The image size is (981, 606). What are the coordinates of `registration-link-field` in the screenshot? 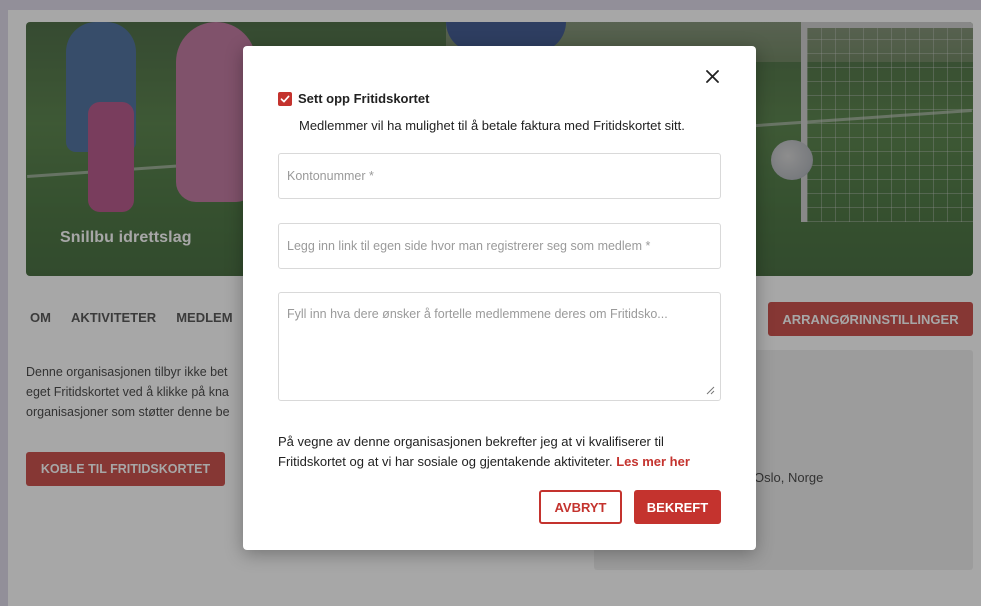 It's located at (499, 246).